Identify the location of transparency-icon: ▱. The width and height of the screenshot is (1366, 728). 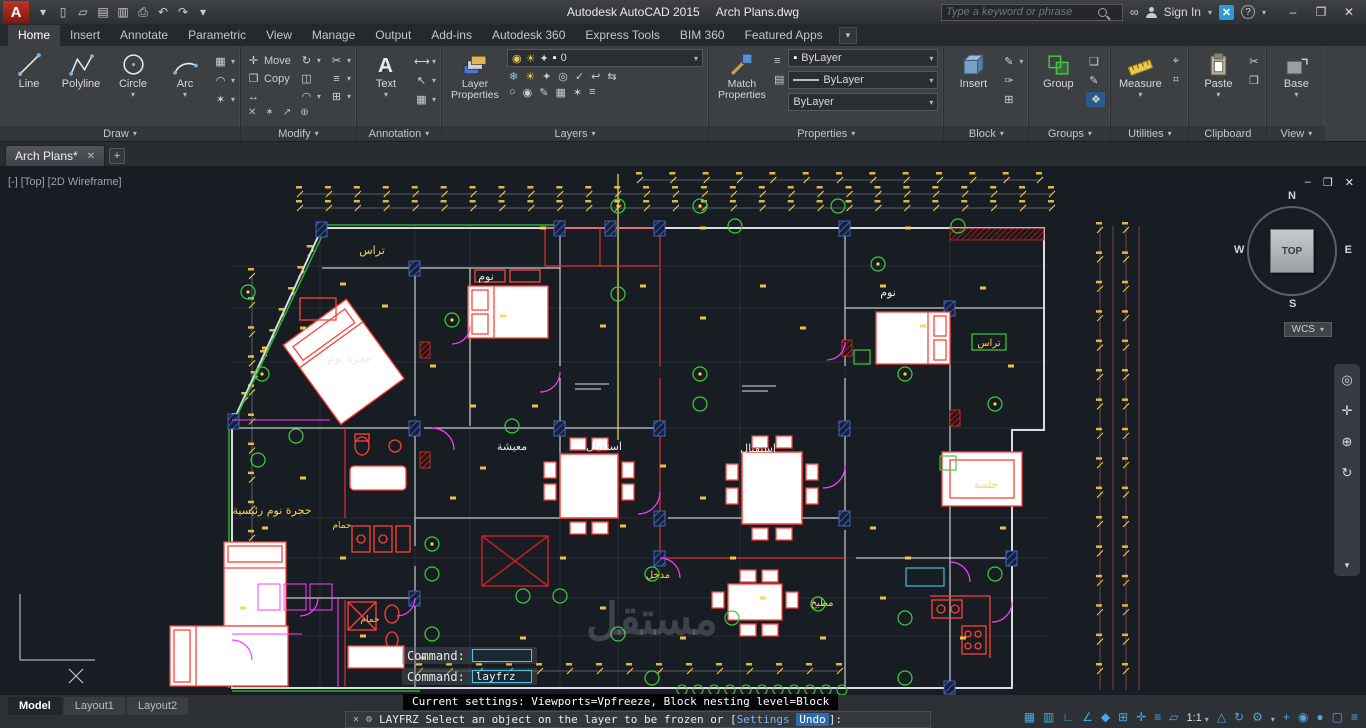
(1173, 717).